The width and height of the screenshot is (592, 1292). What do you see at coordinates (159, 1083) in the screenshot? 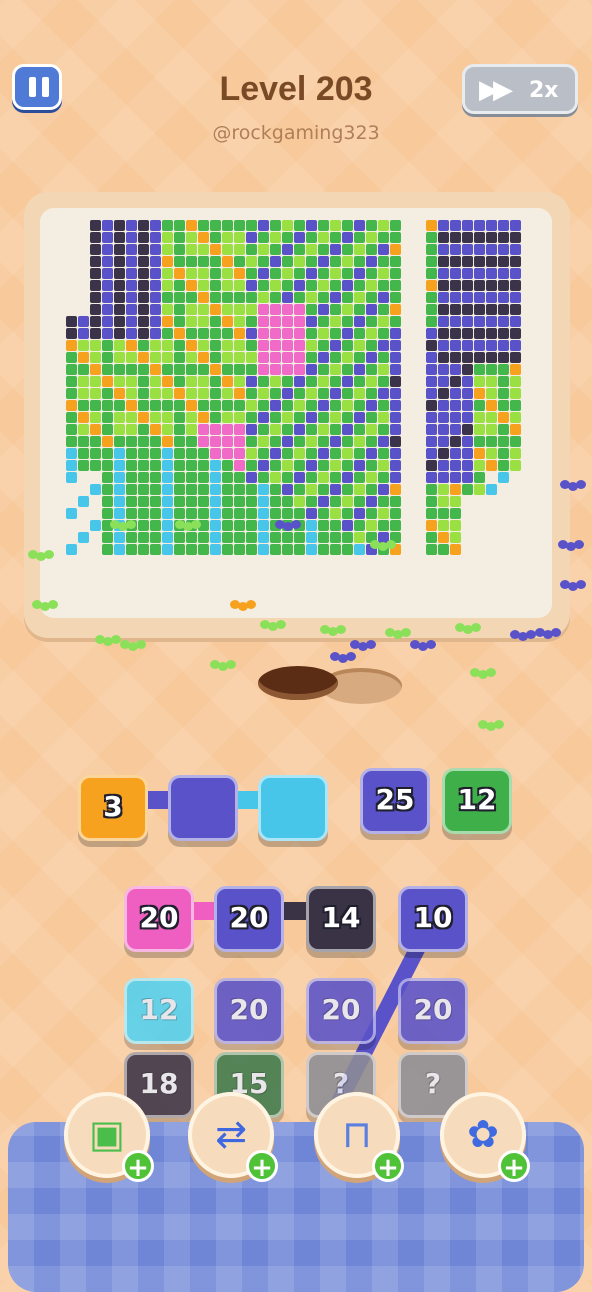
I see `cell-count: 18` at bounding box center [159, 1083].